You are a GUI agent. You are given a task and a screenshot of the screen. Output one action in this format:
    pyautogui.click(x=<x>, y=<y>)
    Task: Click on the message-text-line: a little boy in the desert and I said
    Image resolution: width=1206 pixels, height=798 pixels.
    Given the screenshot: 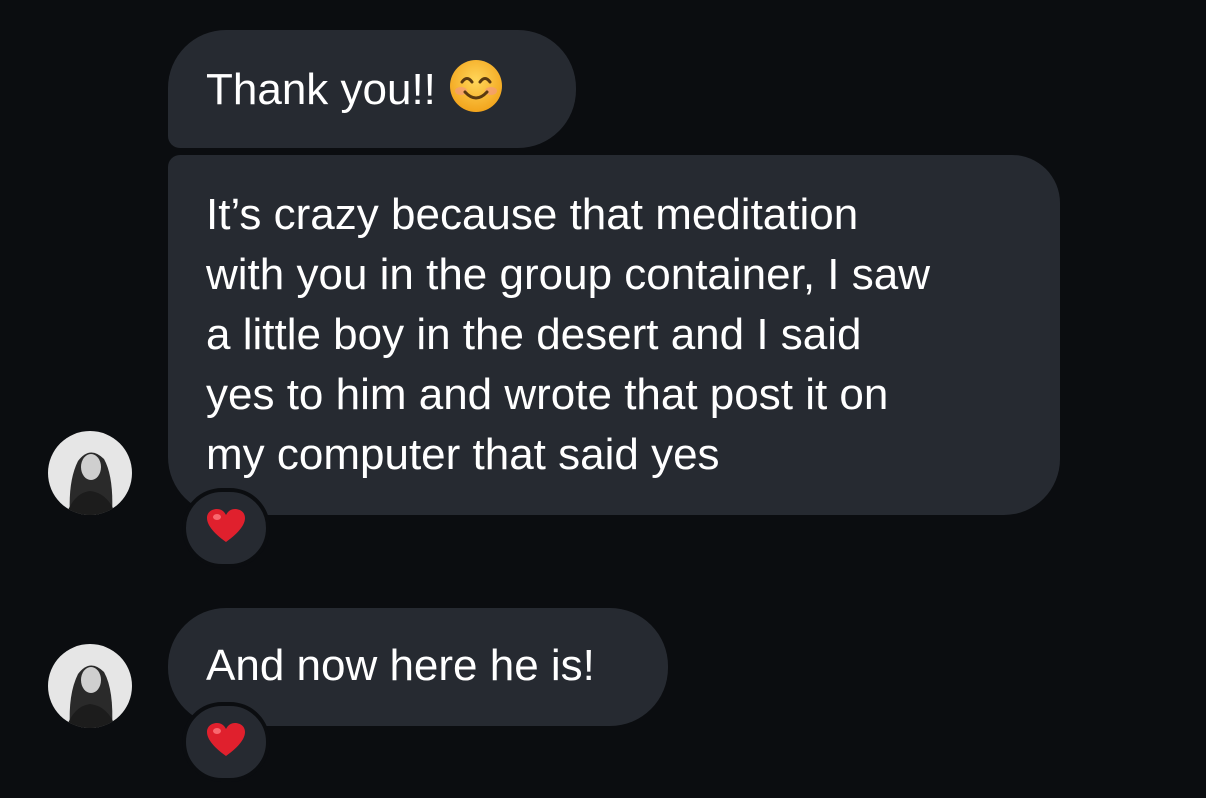 What is the action you would take?
    pyautogui.click(x=534, y=334)
    